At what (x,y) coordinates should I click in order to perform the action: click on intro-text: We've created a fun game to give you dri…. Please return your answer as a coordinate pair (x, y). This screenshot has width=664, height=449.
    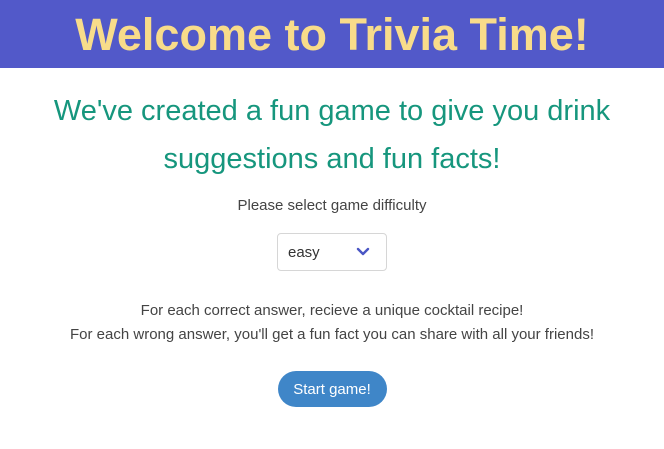
    Looking at the image, I should click on (332, 135).